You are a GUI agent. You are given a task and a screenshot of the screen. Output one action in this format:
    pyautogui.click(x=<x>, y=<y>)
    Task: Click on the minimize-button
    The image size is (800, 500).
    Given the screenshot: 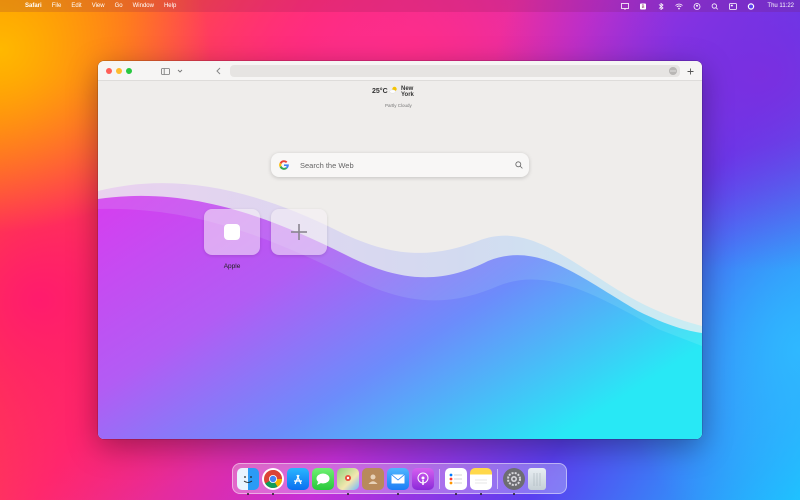 What is the action you would take?
    pyautogui.click(x=119, y=70)
    